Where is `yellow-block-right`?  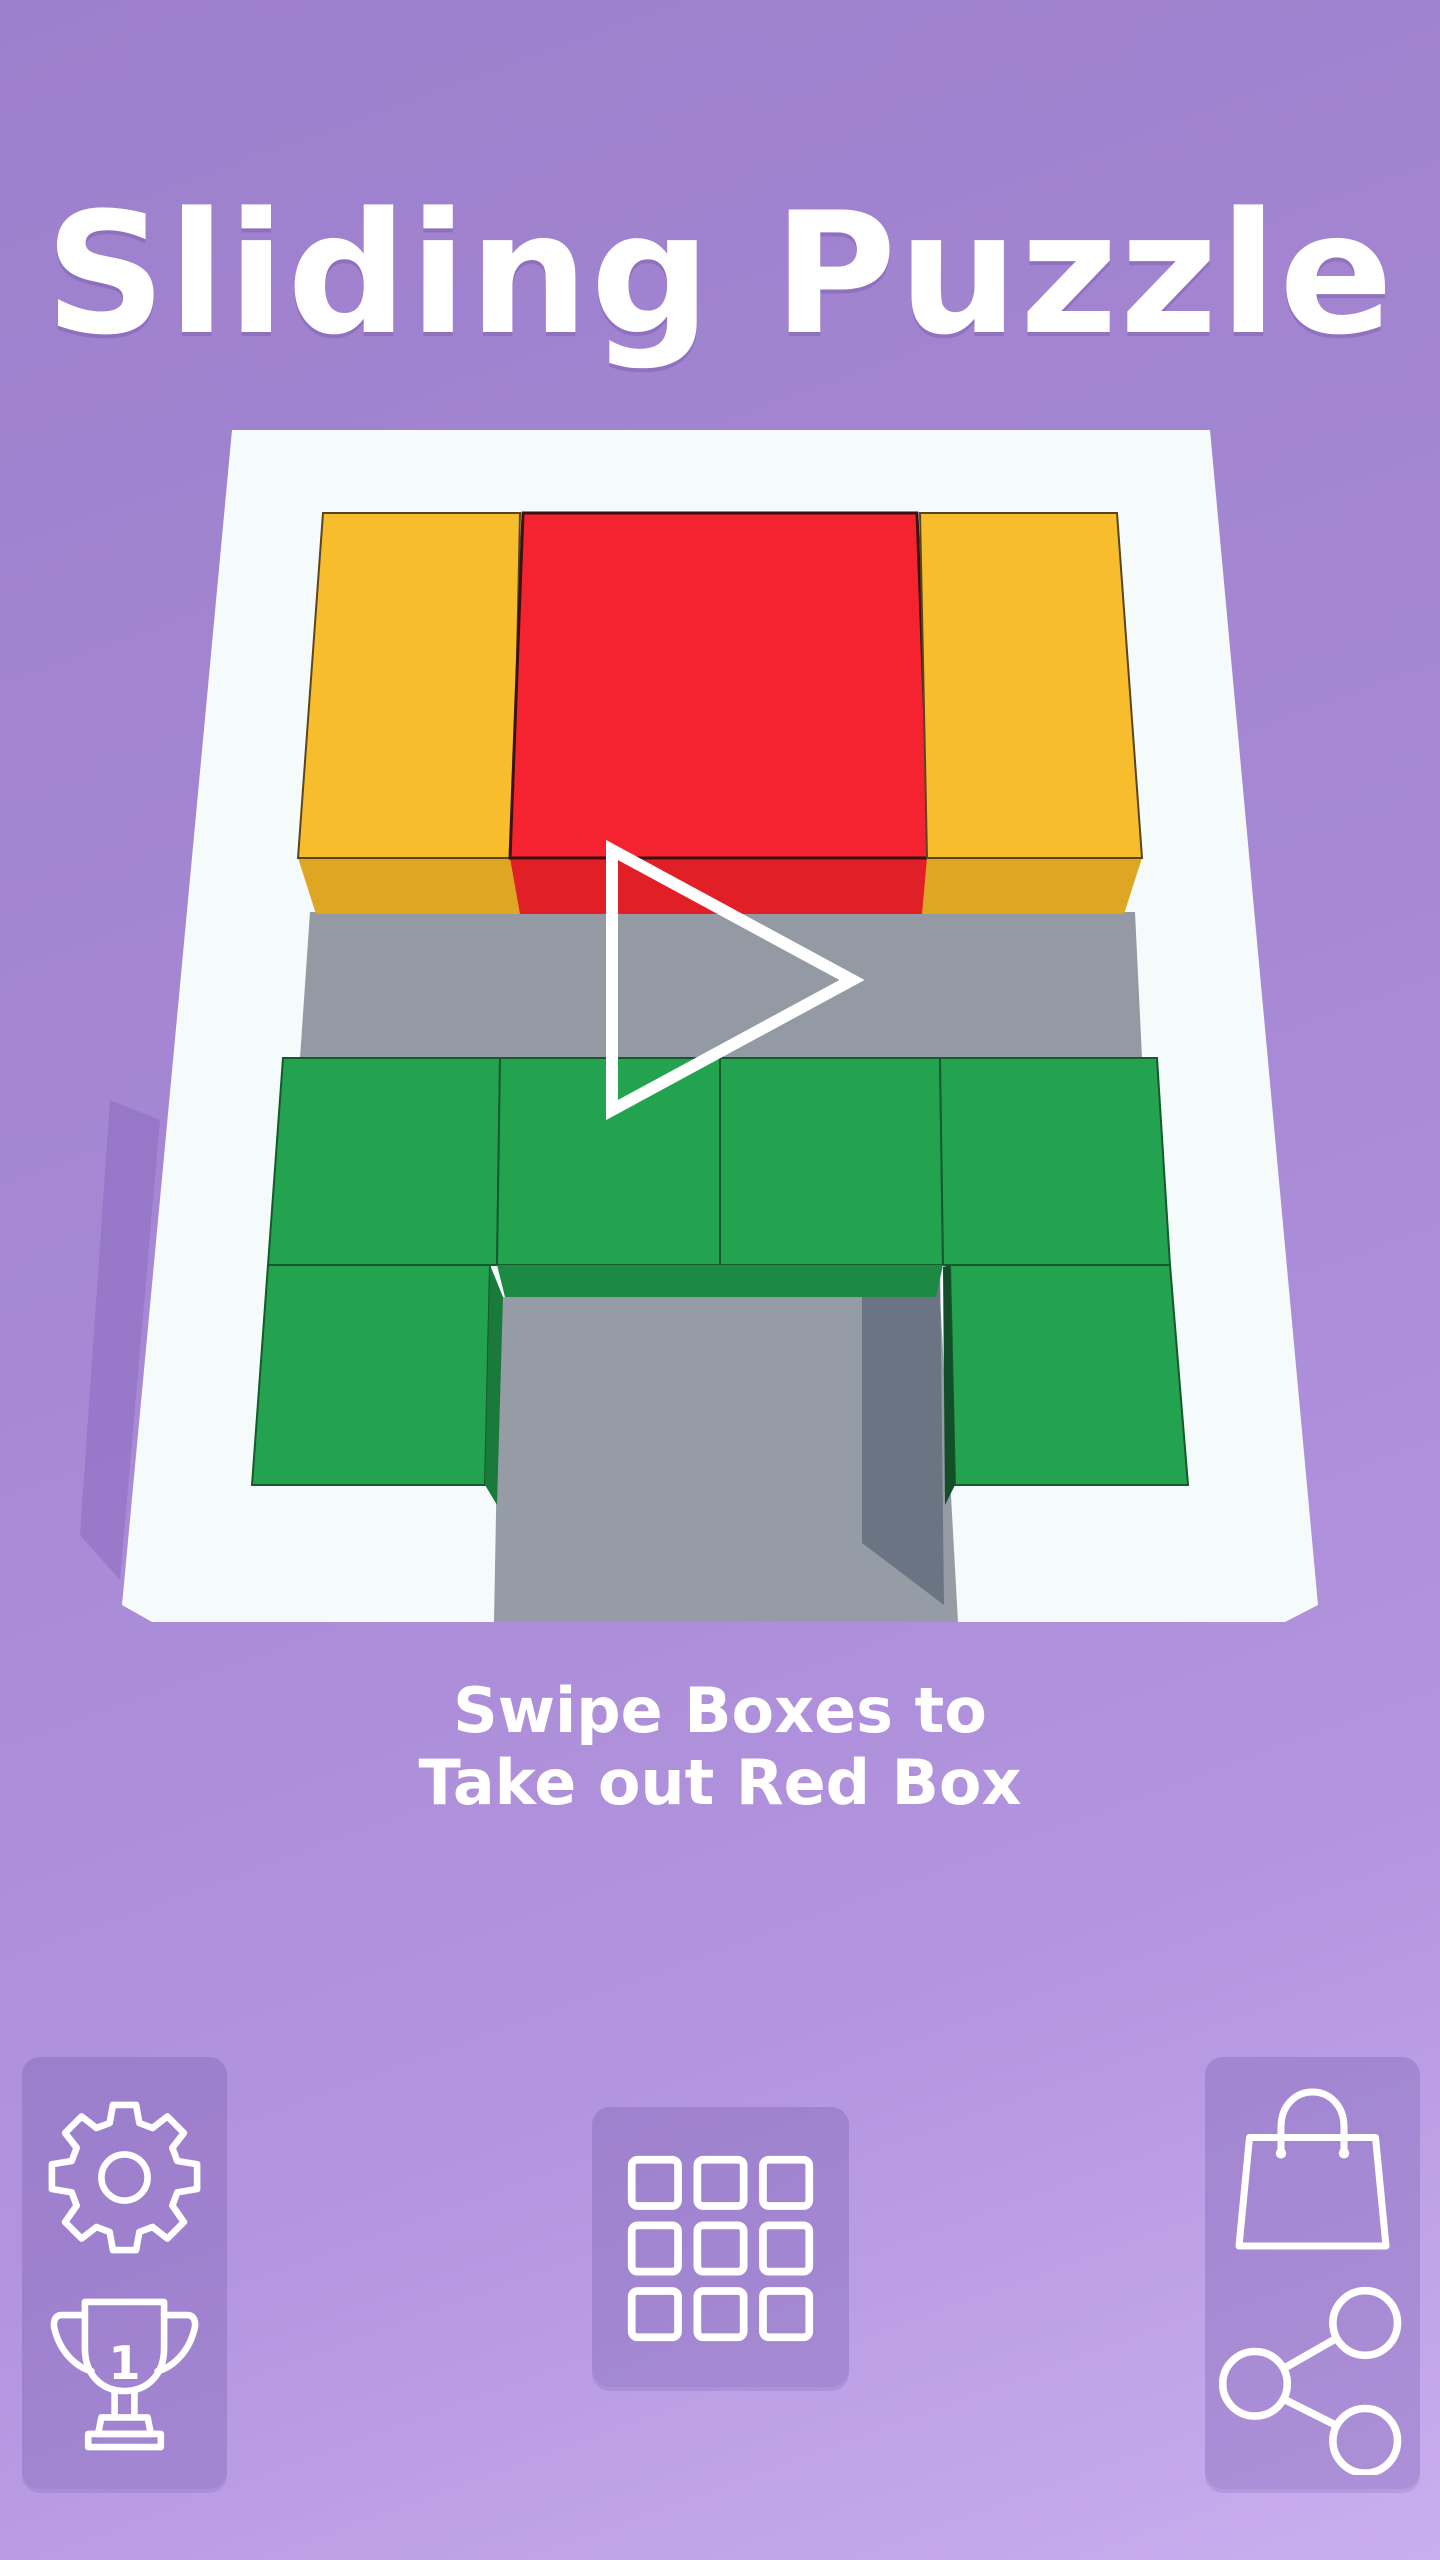
yellow-block-right is located at coordinates (1031, 685).